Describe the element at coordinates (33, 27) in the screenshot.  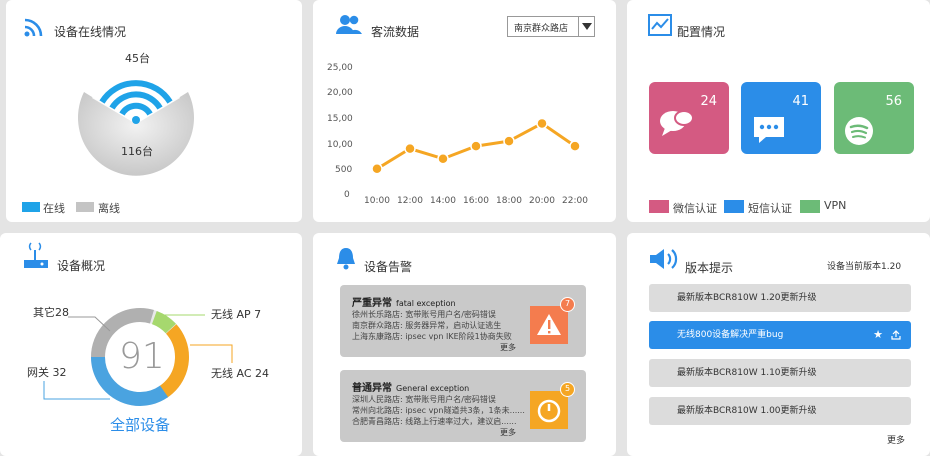
I see `wifi-icon` at that location.